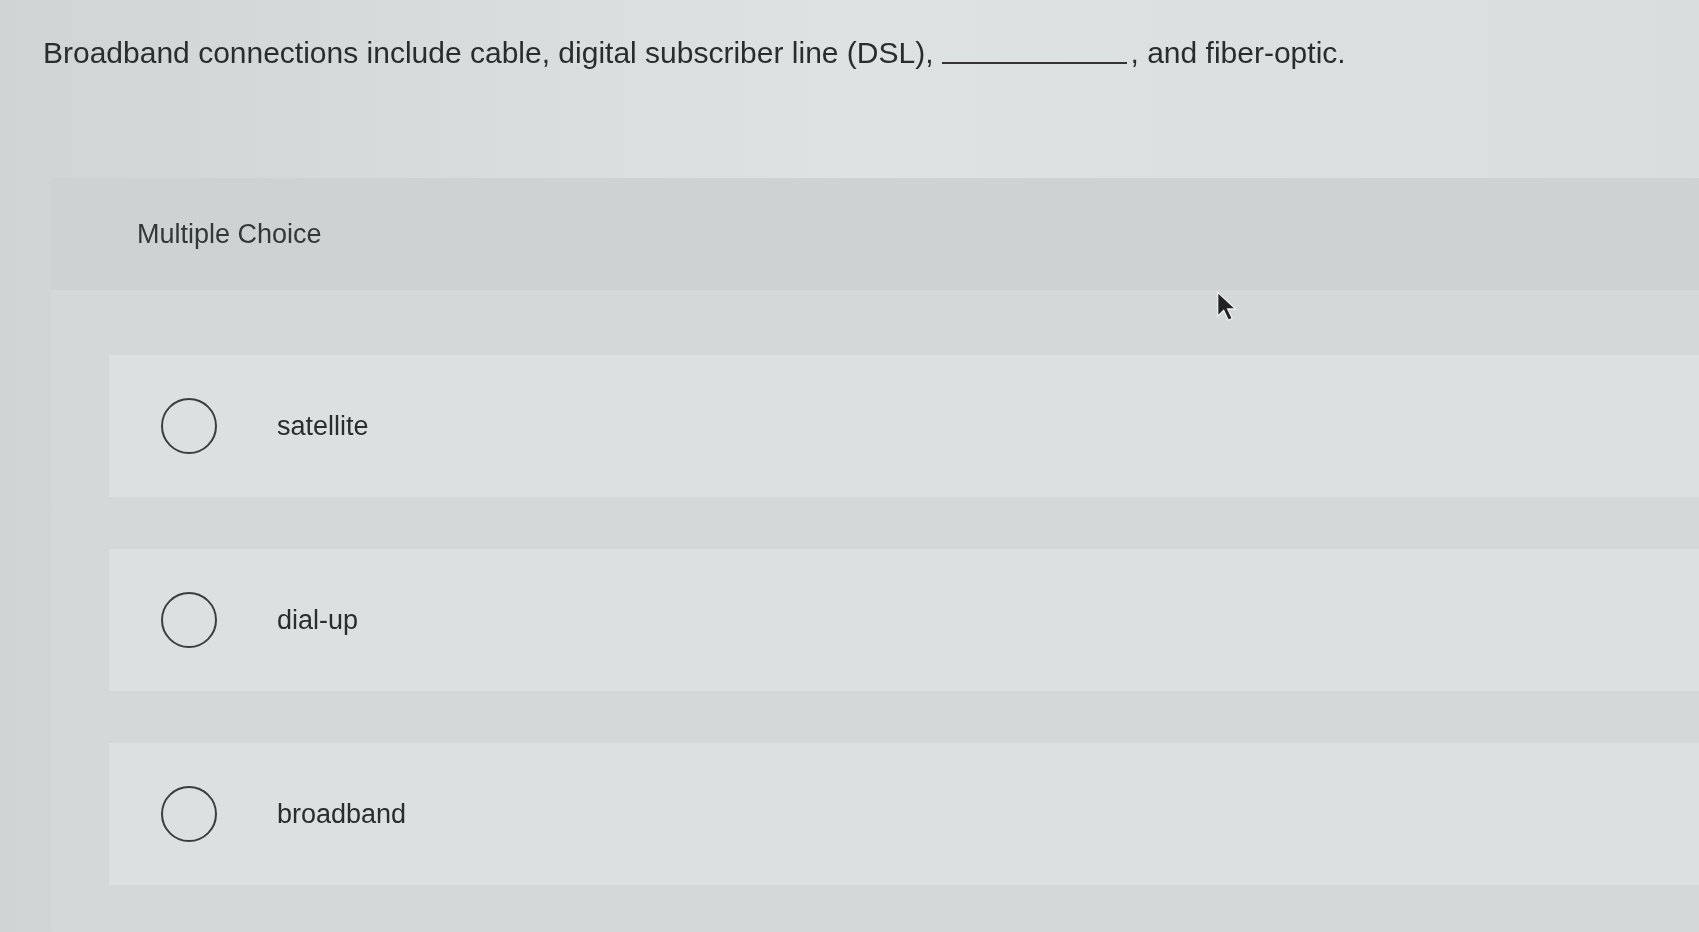 The height and width of the screenshot is (932, 1699). I want to click on option-label: satellite, so click(323, 426).